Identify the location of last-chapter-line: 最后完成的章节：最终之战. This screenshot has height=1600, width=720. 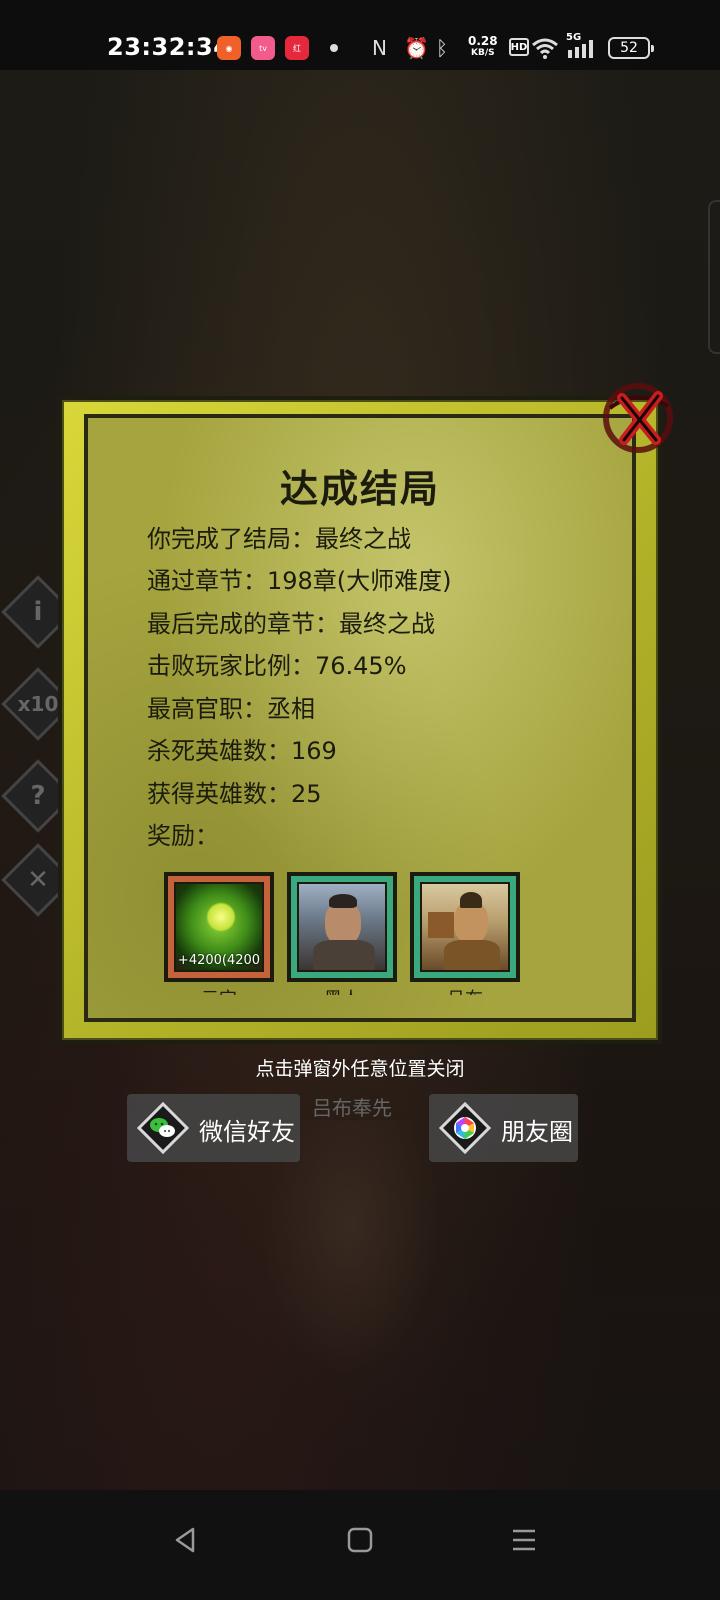
(291, 624).